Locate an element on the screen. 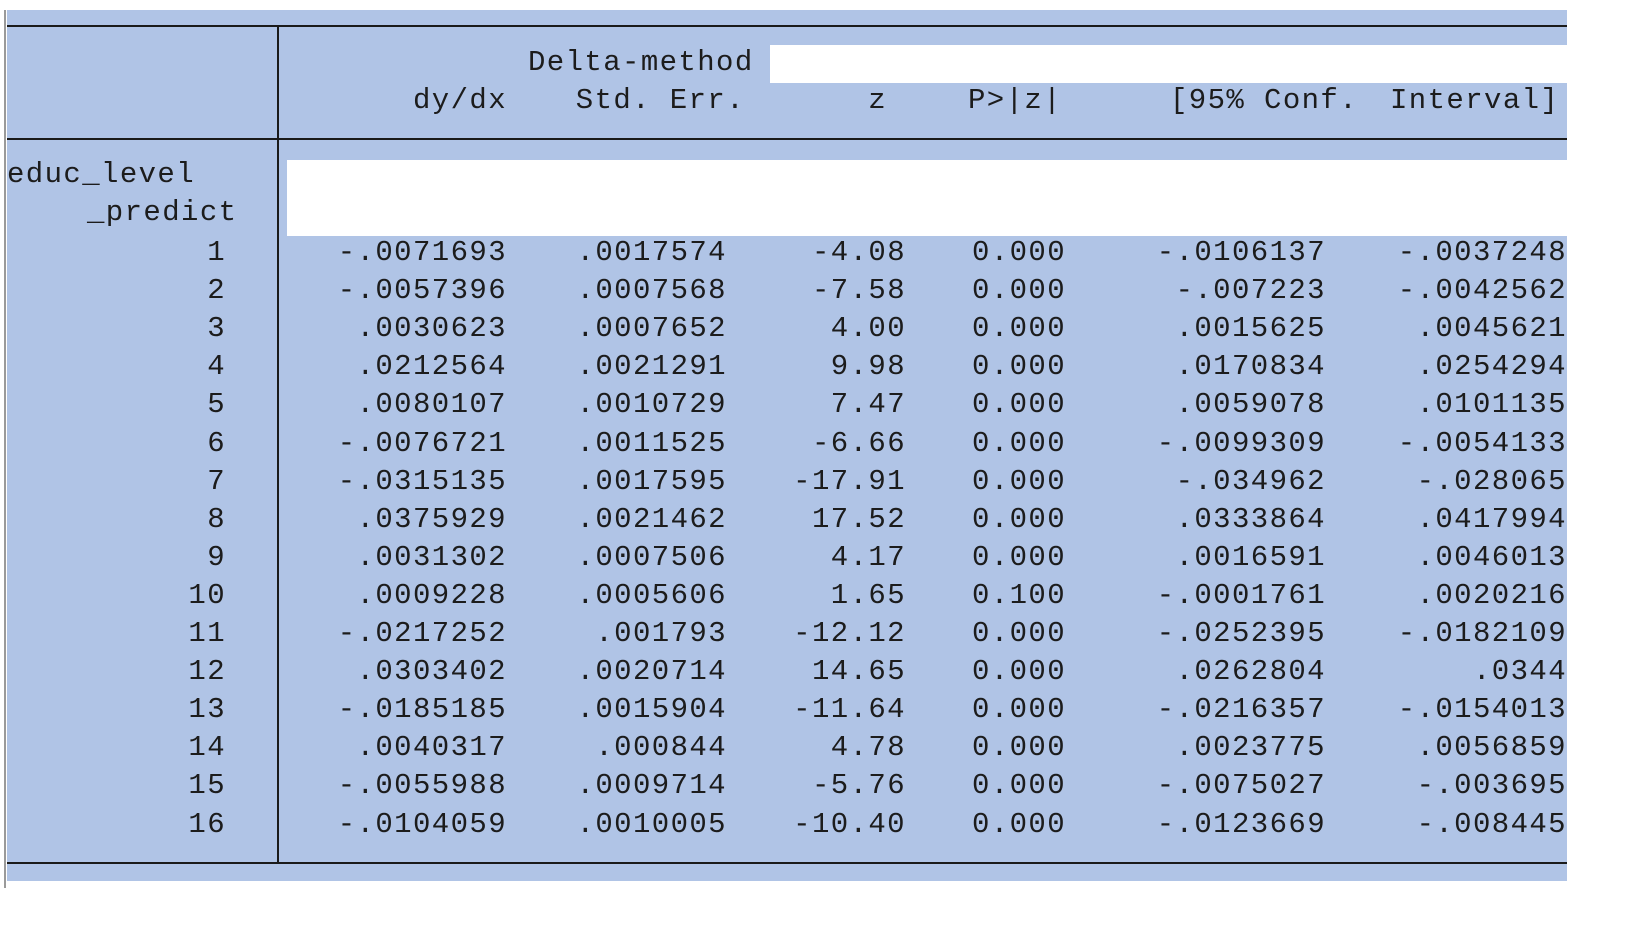 The image size is (1648, 948). row-label-divider is located at coordinates (278, 443).